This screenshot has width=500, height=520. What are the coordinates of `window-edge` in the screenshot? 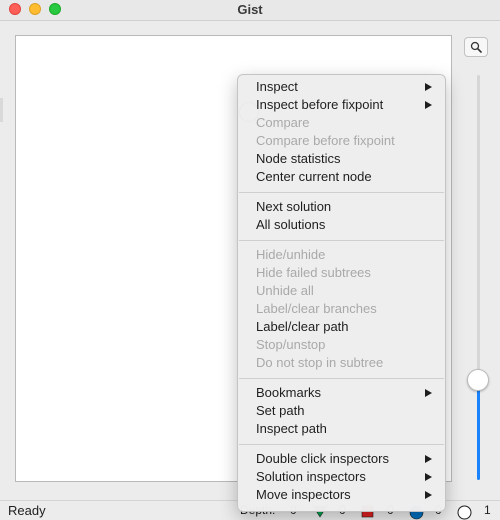 It's located at (1, 110).